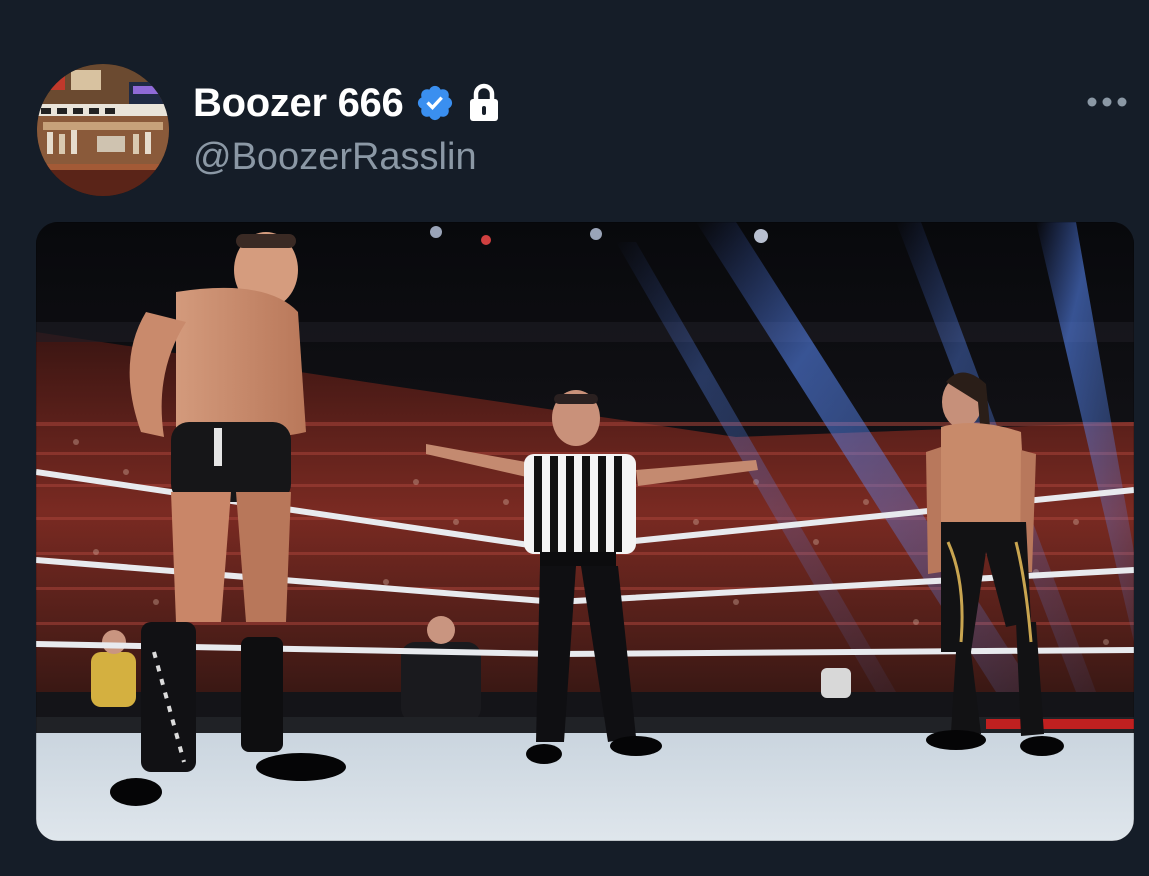 Image resolution: width=1149 pixels, height=876 pixels. What do you see at coordinates (335, 157) in the screenshot?
I see `author-handle: @BoozerRasslin` at bounding box center [335, 157].